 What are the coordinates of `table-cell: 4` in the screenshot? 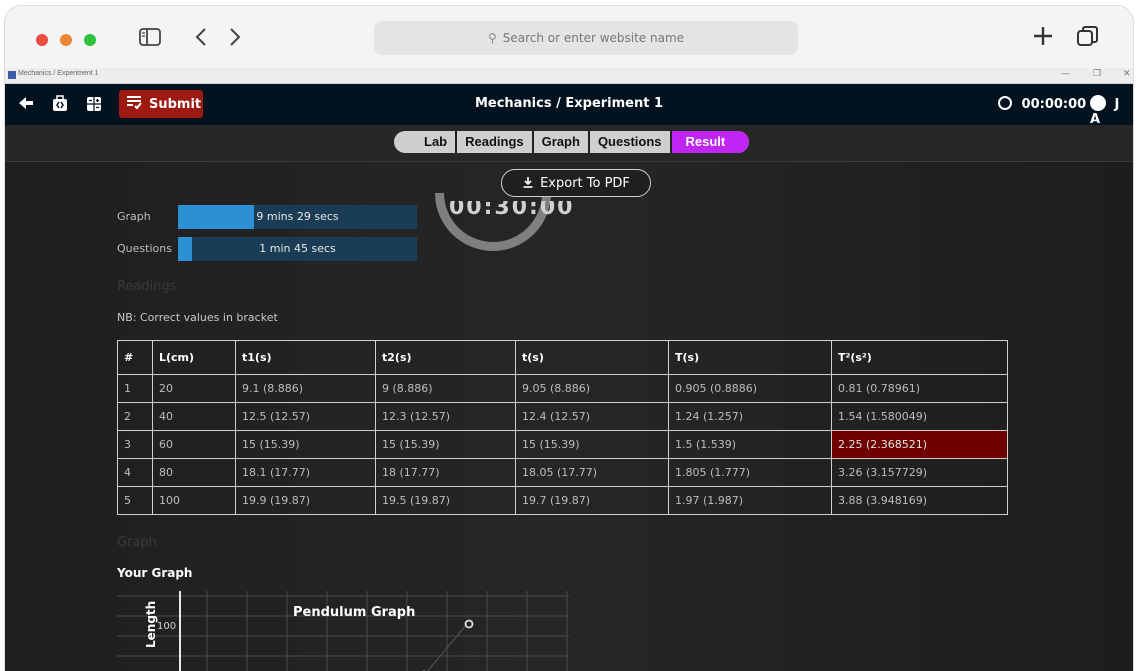 It's located at (135, 472).